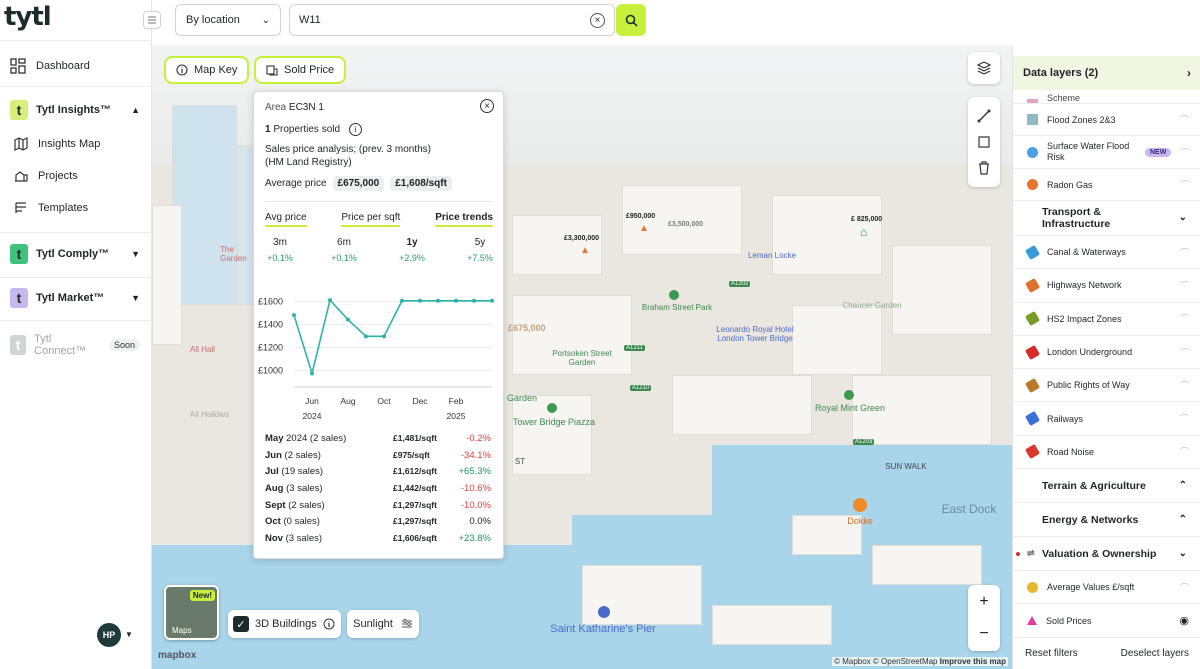 This screenshot has width=1200, height=669. Describe the element at coordinates (1106, 185) in the screenshot. I see `layer-item-radon: Radon Gas ⌒` at that location.